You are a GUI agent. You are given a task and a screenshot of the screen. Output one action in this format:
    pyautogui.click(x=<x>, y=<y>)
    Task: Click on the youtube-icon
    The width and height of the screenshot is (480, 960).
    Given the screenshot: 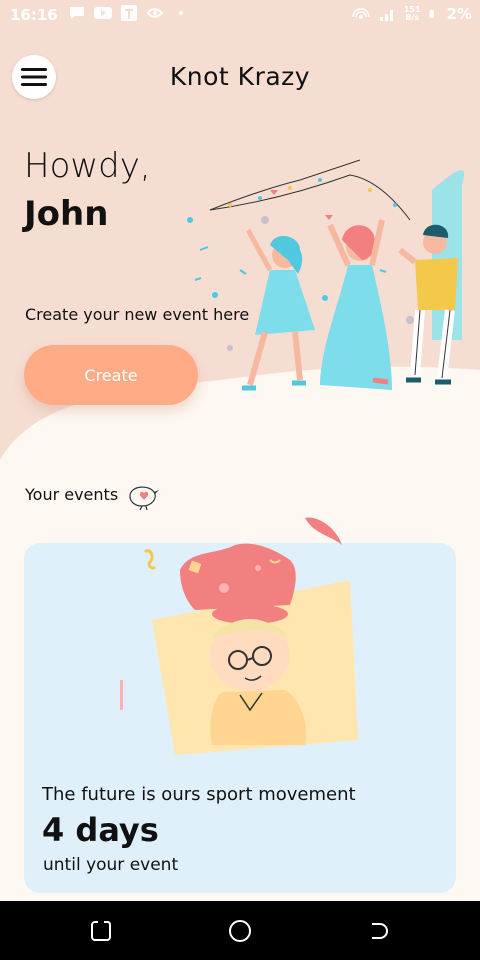 What is the action you would take?
    pyautogui.click(x=103, y=13)
    